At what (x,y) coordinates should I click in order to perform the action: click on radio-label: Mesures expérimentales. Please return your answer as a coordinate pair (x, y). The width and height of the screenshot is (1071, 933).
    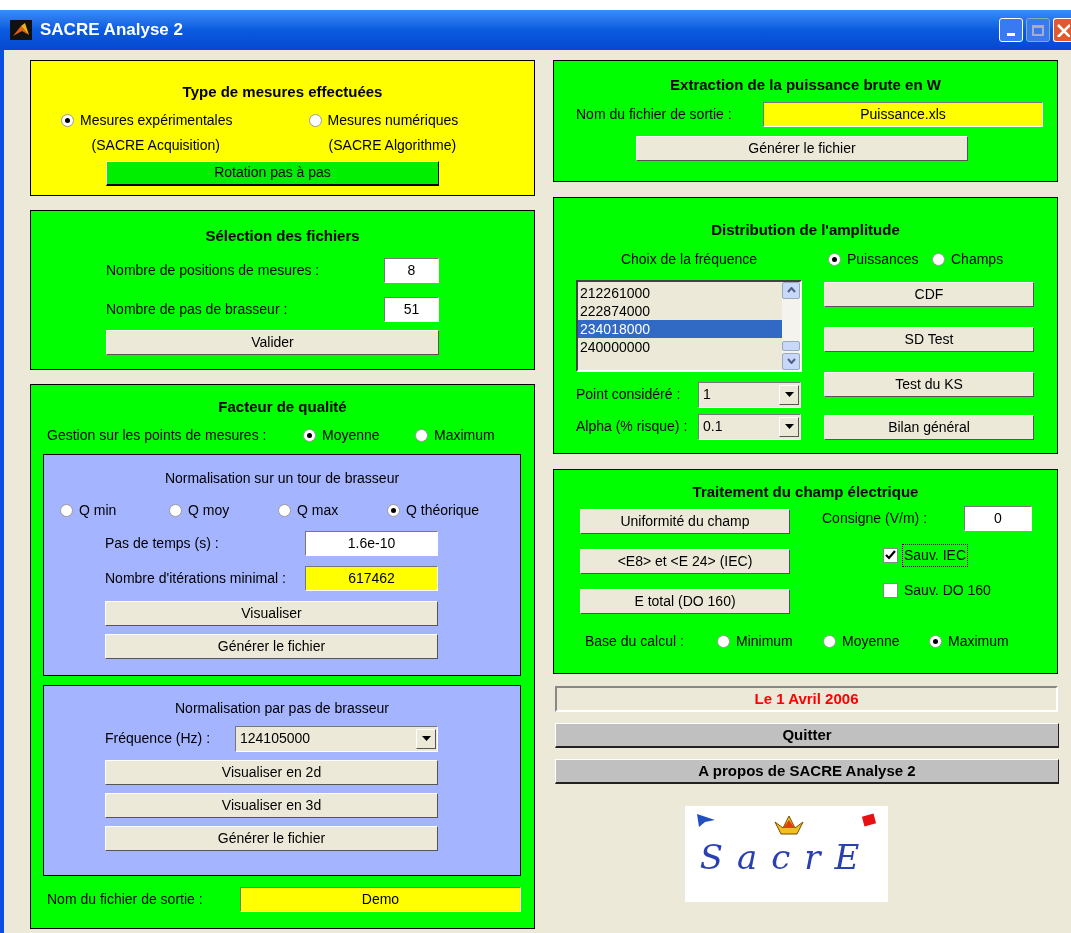
    Looking at the image, I should click on (156, 120).